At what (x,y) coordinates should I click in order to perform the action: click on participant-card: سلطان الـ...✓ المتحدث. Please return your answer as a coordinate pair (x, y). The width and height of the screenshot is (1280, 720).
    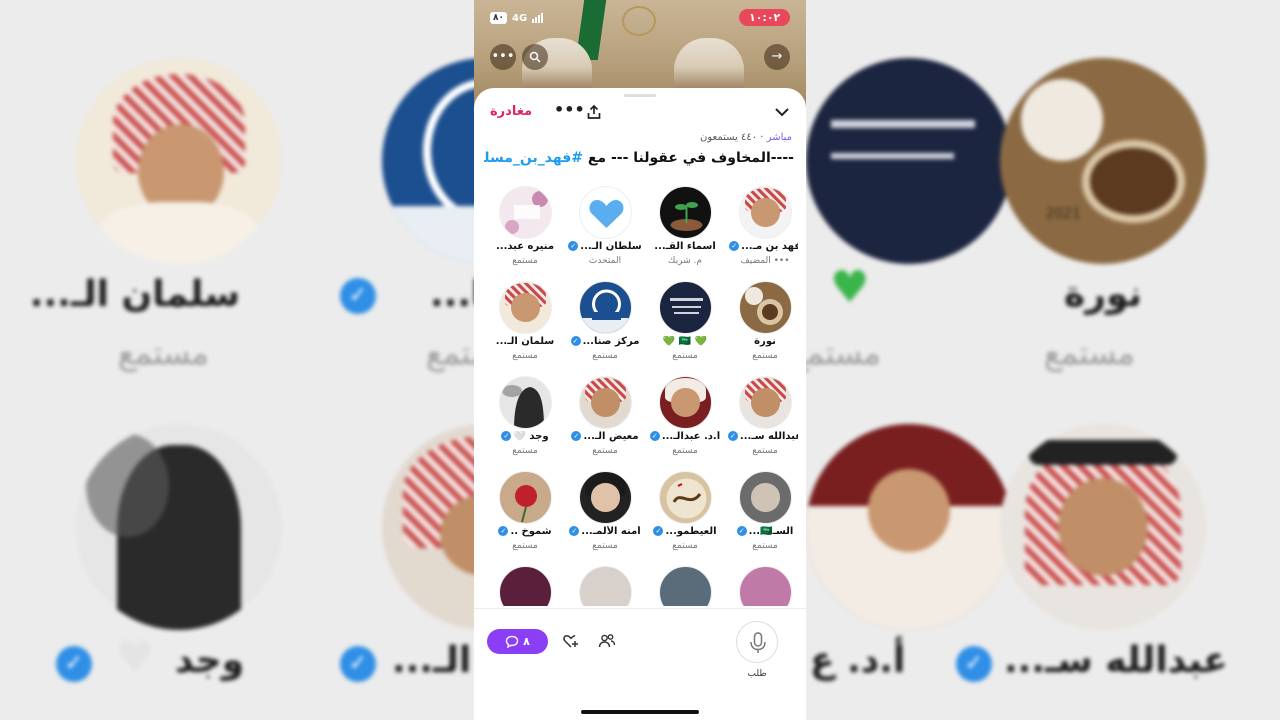
    Looking at the image, I should click on (605, 232).